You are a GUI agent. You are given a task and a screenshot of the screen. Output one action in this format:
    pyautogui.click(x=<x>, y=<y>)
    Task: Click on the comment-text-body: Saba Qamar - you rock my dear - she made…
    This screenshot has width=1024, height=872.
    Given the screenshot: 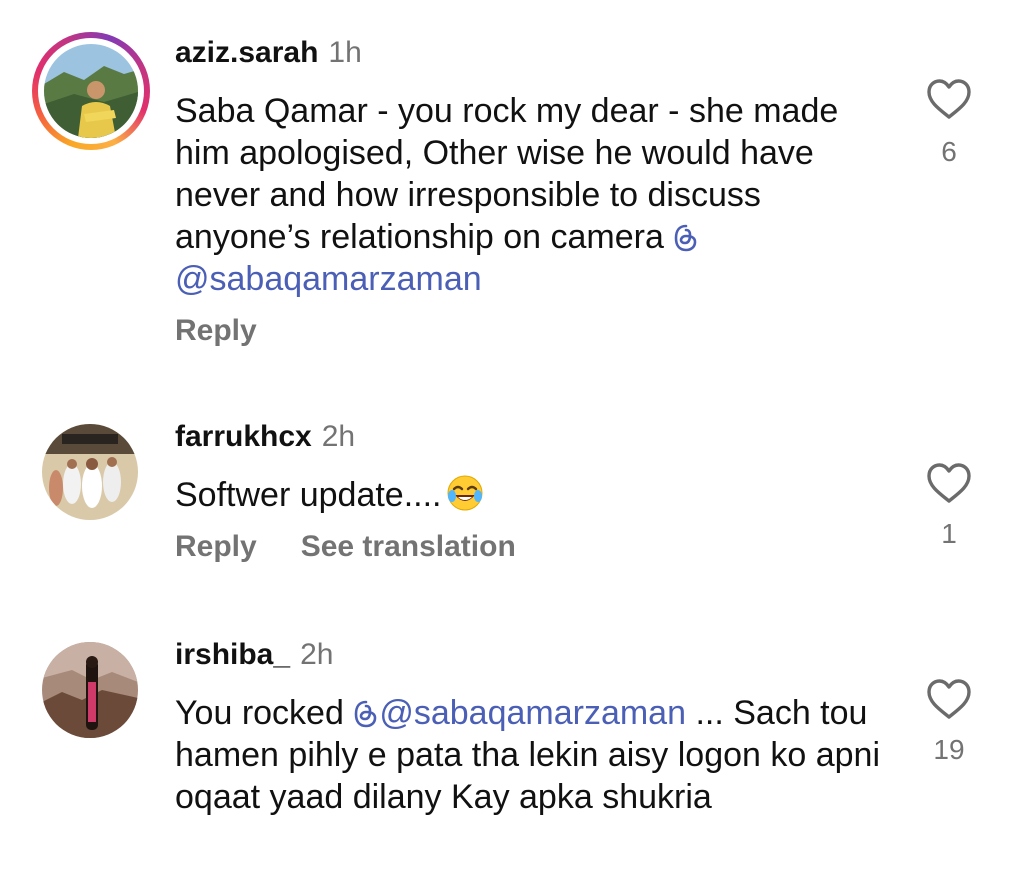 What is the action you would take?
    pyautogui.click(x=507, y=174)
    